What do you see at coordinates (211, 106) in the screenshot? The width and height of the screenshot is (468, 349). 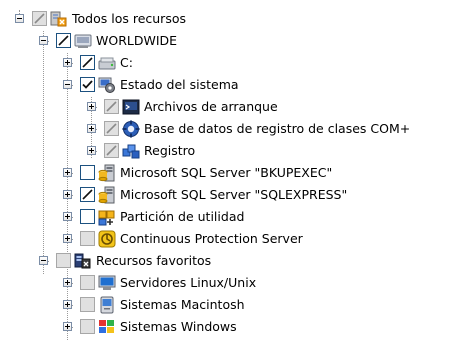 I see `tree-node-label: Archivos de arranque` at bounding box center [211, 106].